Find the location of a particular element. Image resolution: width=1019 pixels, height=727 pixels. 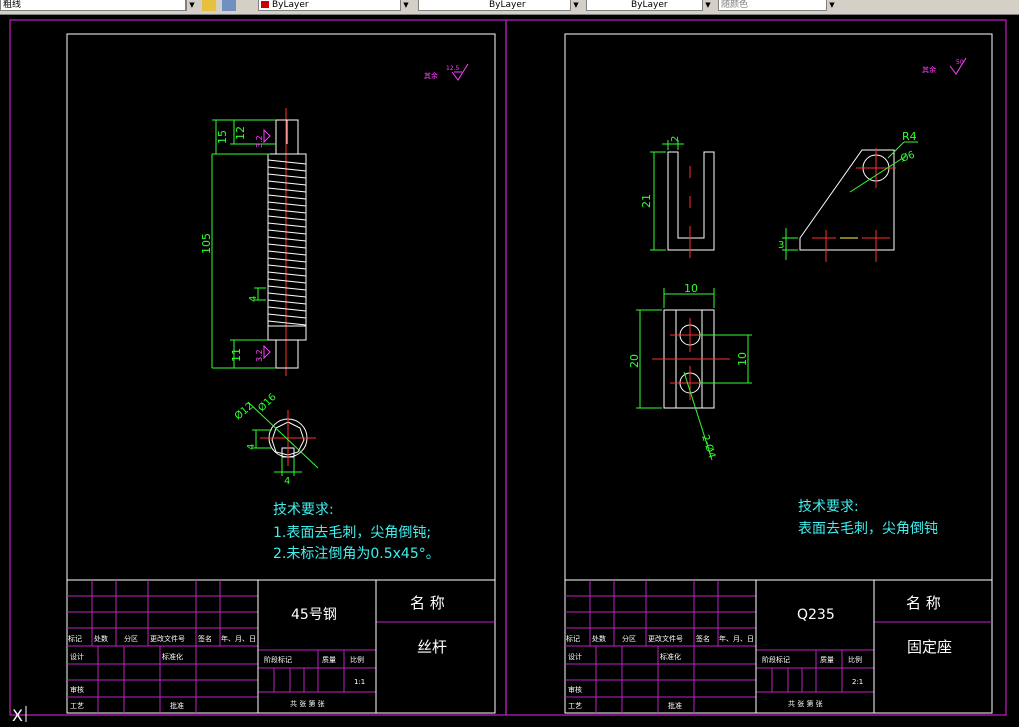

dim-105: 105 is located at coordinates (206, 243).